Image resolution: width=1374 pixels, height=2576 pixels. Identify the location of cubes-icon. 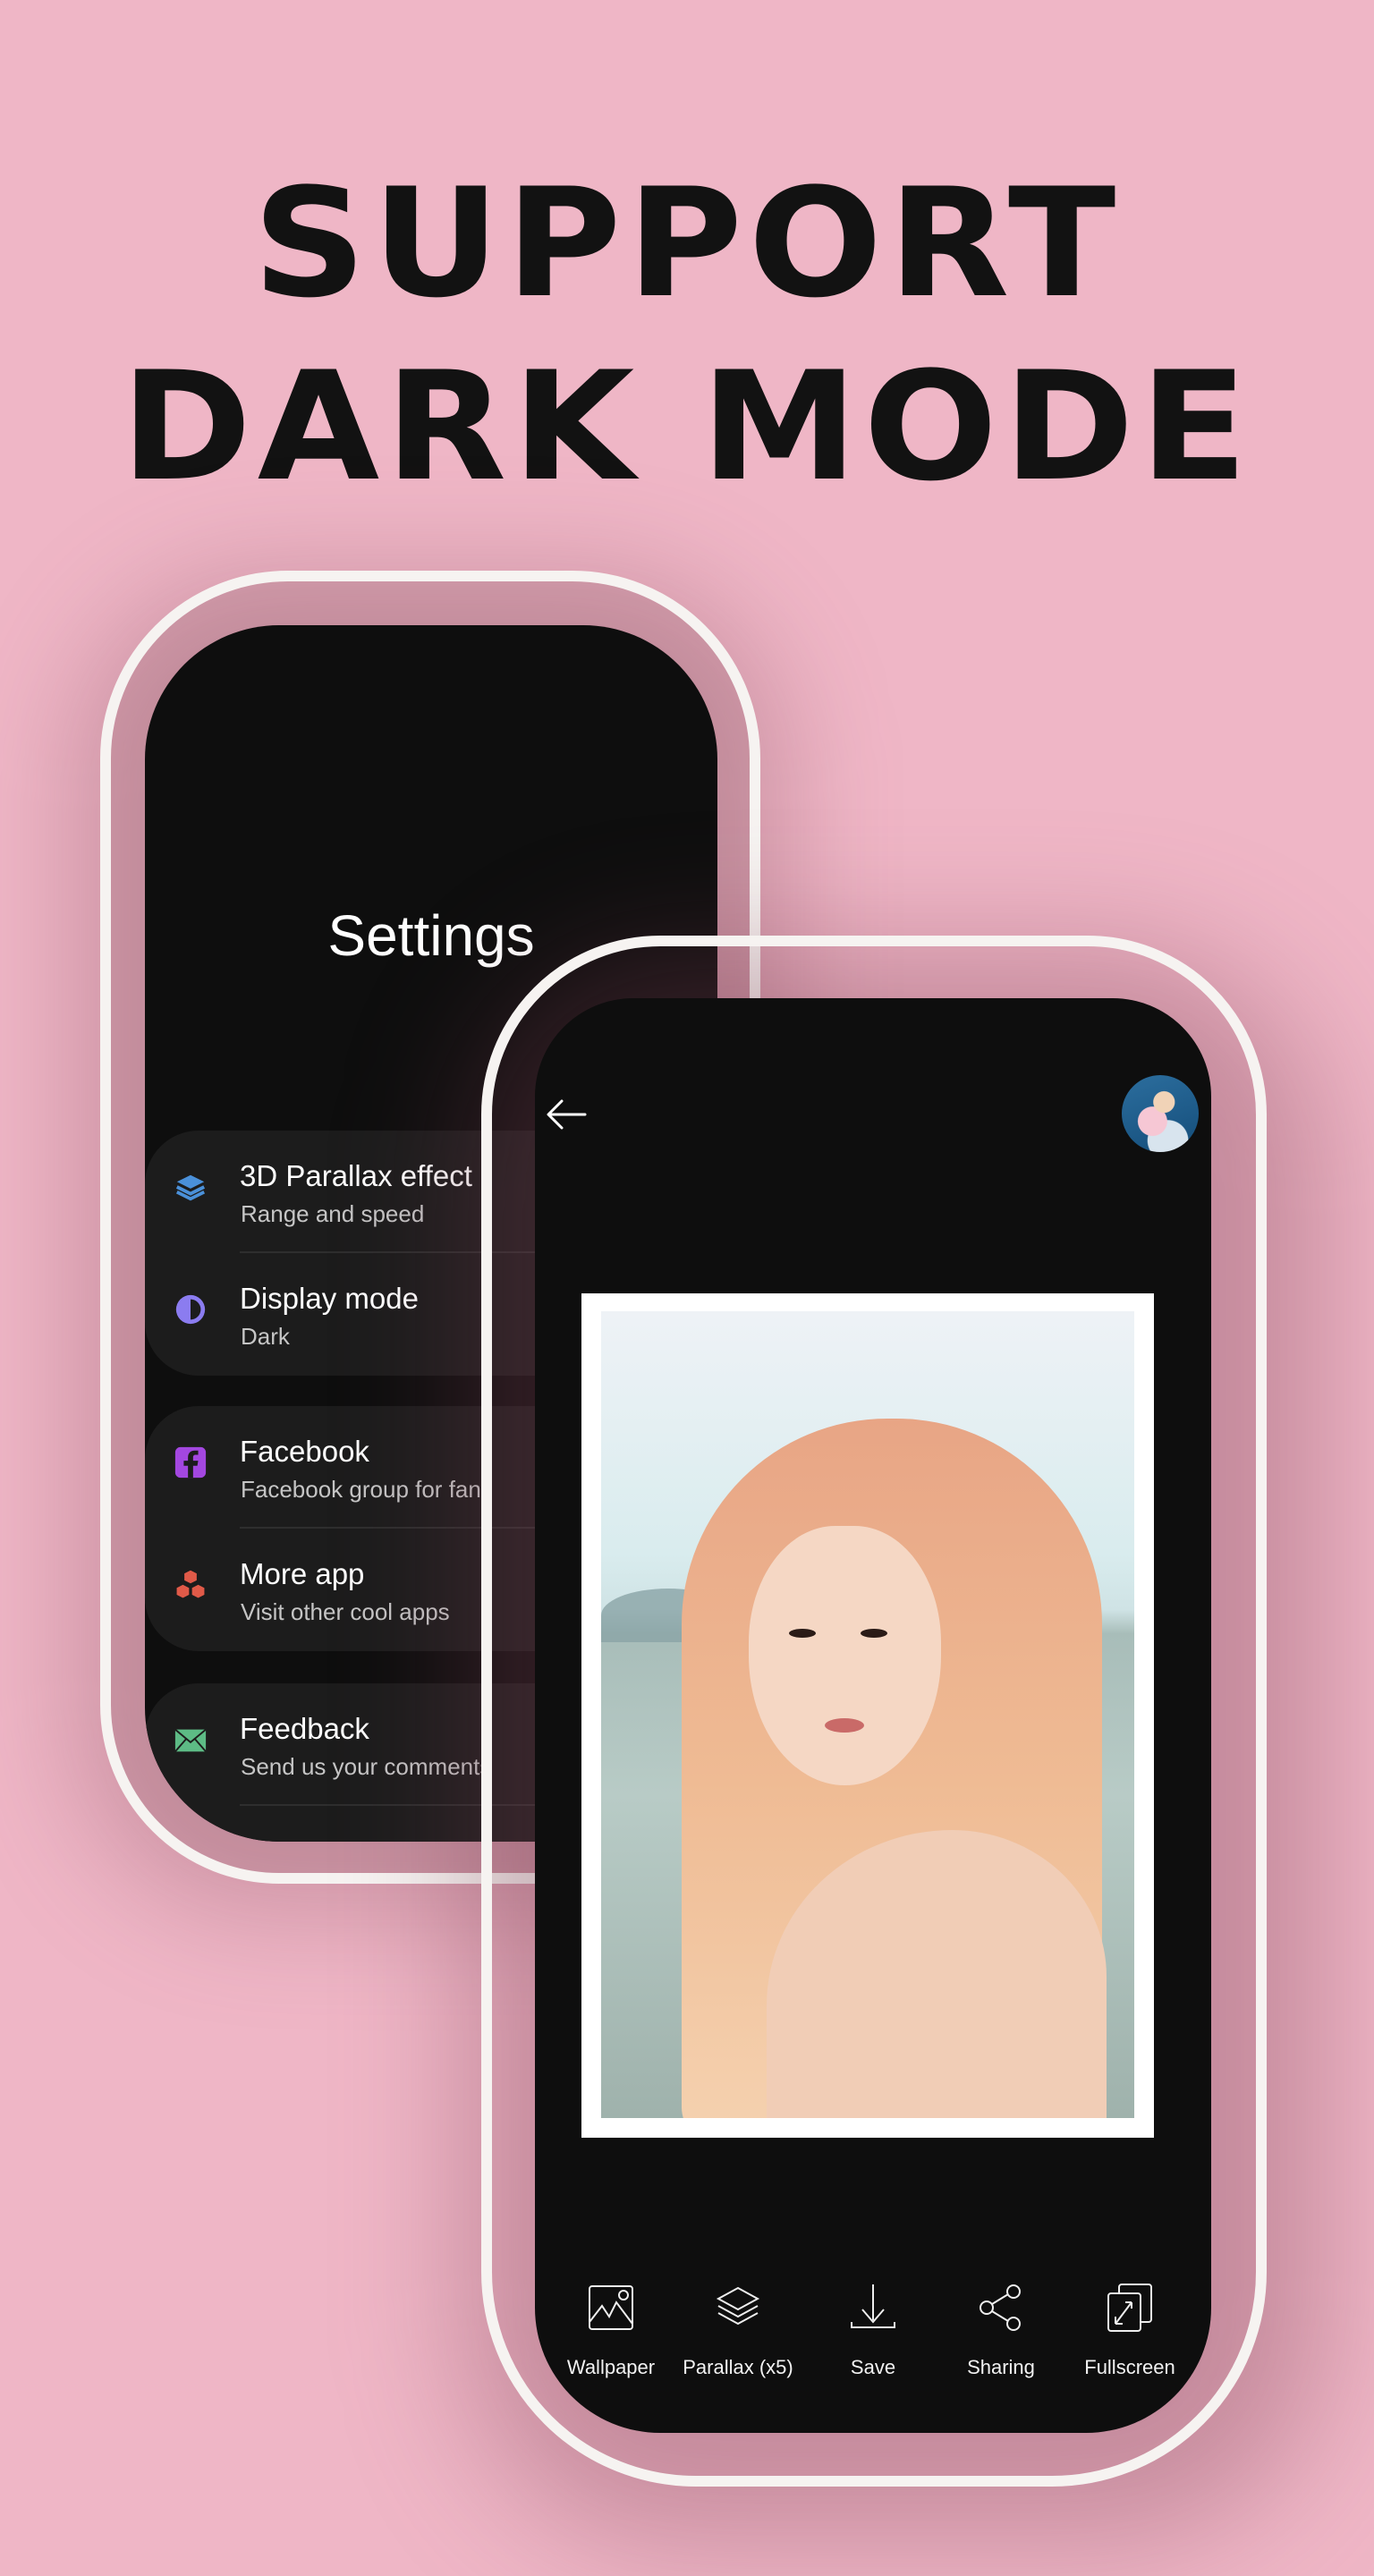
(190, 1584).